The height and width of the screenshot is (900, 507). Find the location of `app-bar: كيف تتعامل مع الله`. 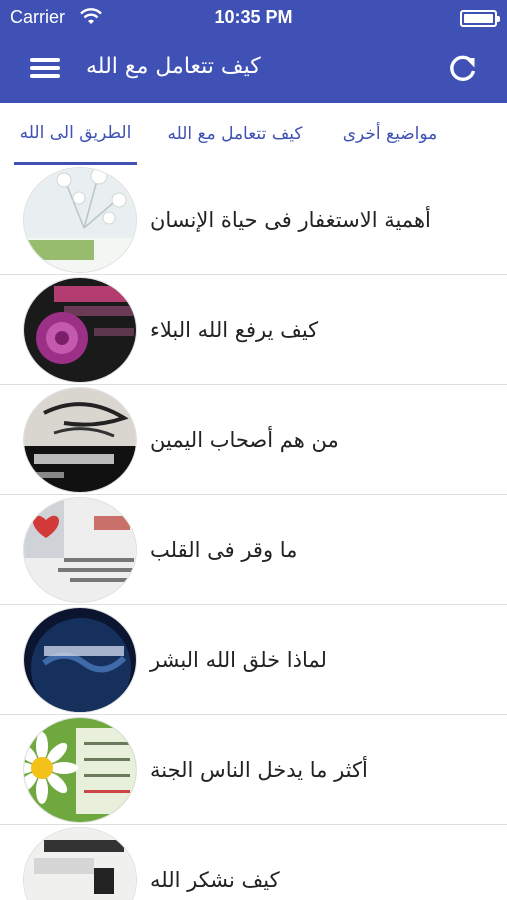

app-bar: كيف تتعامل مع الله is located at coordinates (253, 69).